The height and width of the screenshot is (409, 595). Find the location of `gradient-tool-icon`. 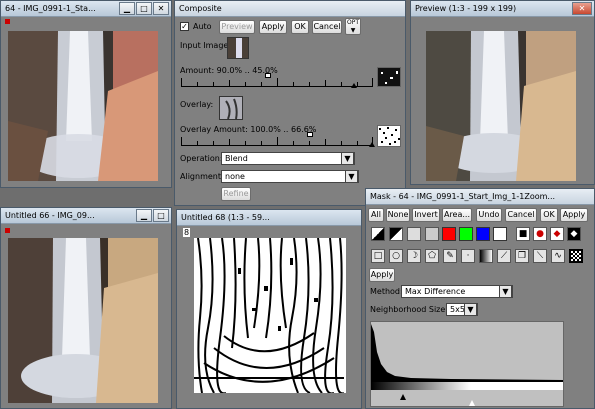

gradient-tool-icon is located at coordinates (486, 256).